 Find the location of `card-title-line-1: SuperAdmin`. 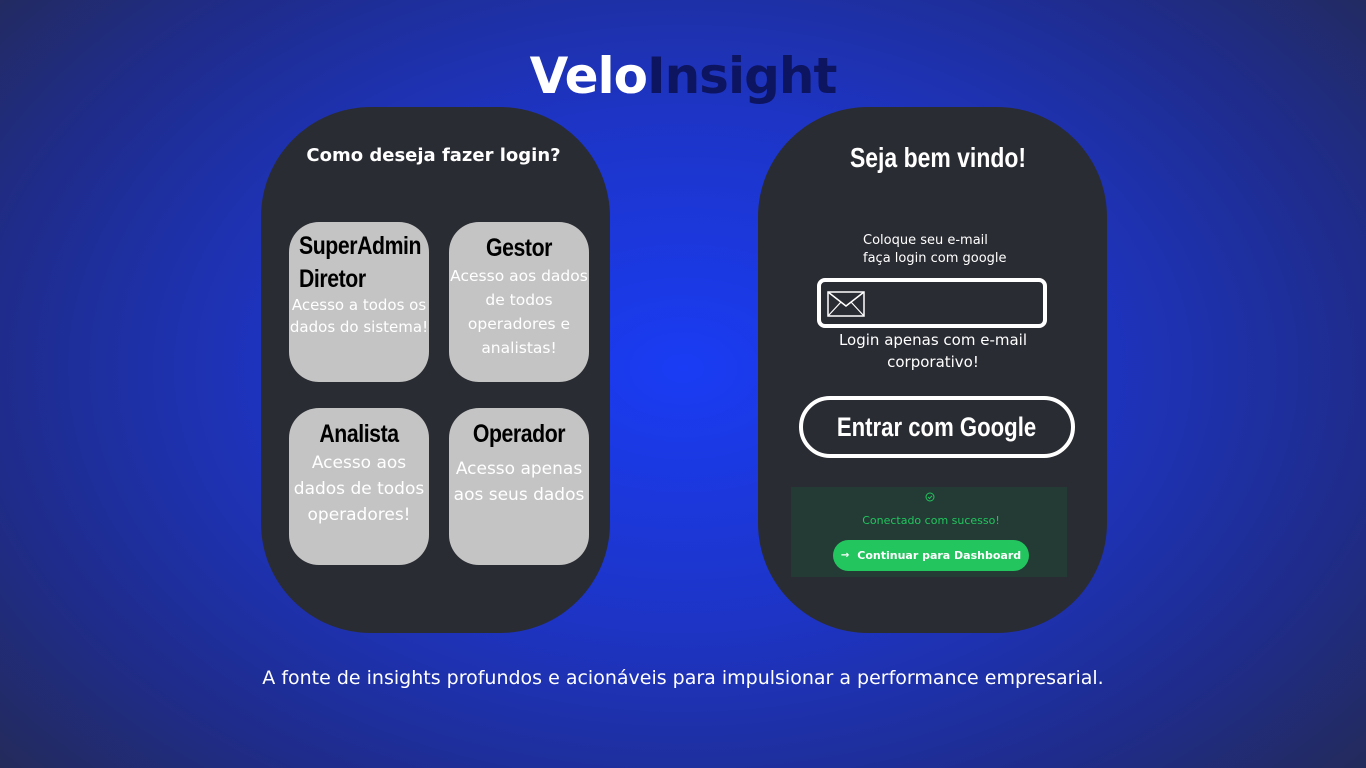

card-title-line-1: SuperAdmin is located at coordinates (360, 246).